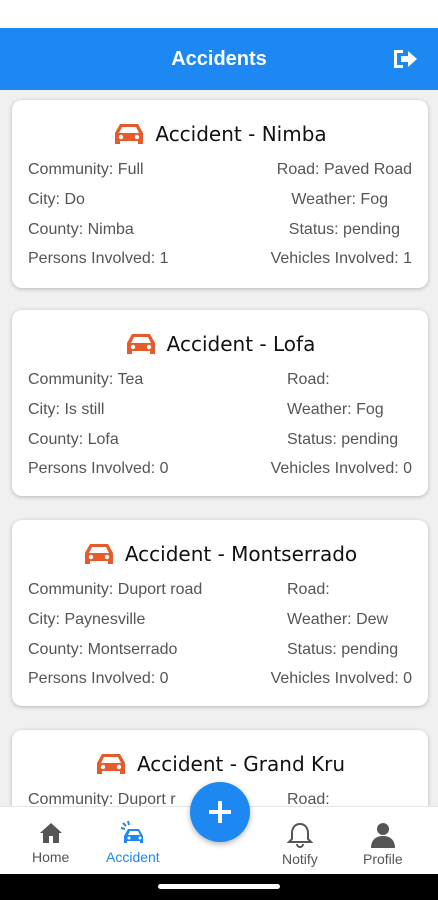 The image size is (438, 900). I want to click on county-field: County: Montserrado, so click(103, 649).